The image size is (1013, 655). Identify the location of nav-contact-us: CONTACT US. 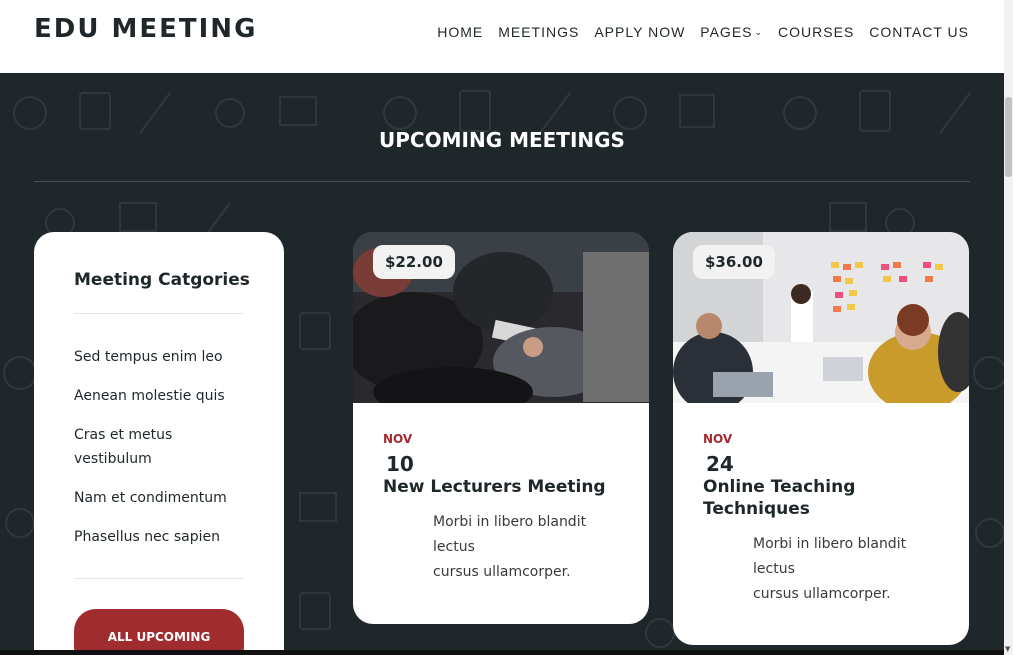
(919, 32).